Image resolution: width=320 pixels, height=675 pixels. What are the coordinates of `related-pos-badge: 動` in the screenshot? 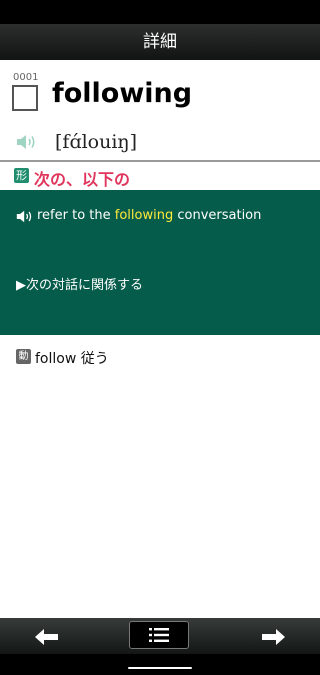 It's located at (23, 356).